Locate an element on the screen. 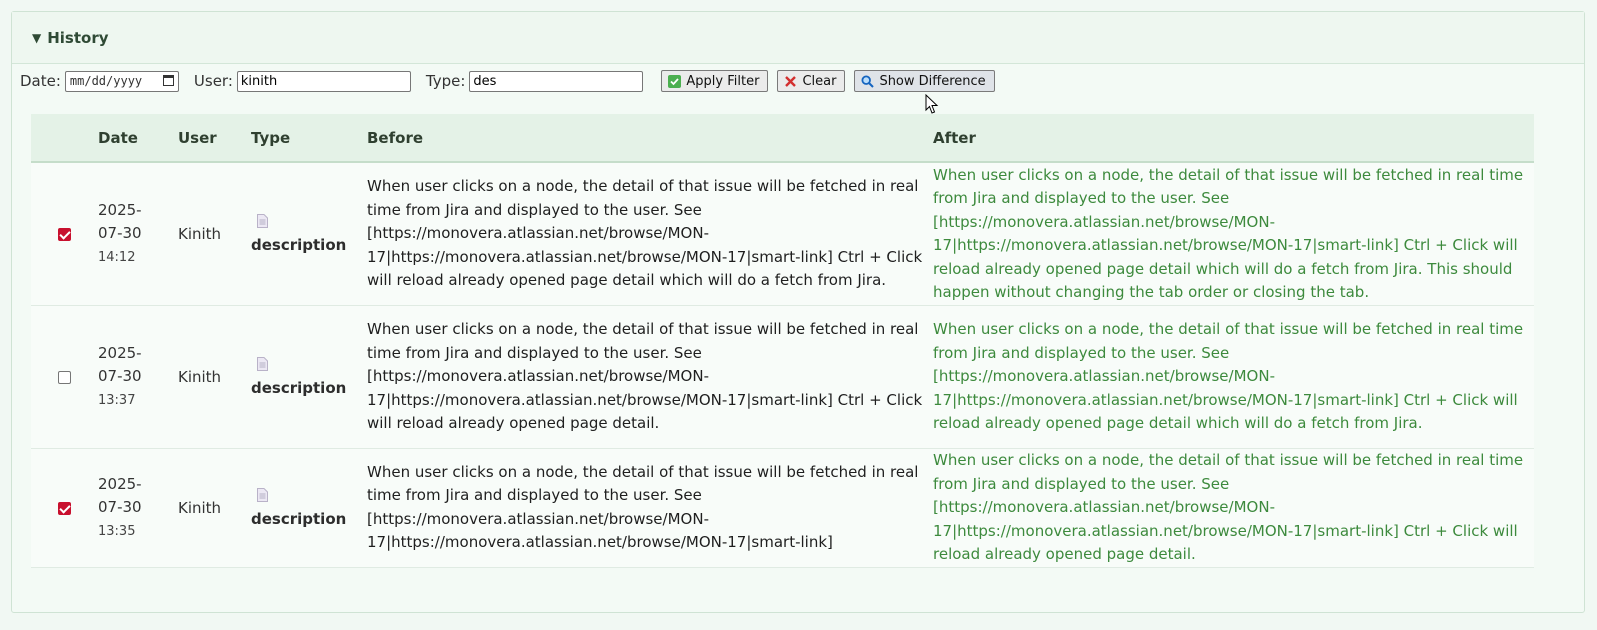 Image resolution: width=1597 pixels, height=630 pixels. check-icon is located at coordinates (675, 81).